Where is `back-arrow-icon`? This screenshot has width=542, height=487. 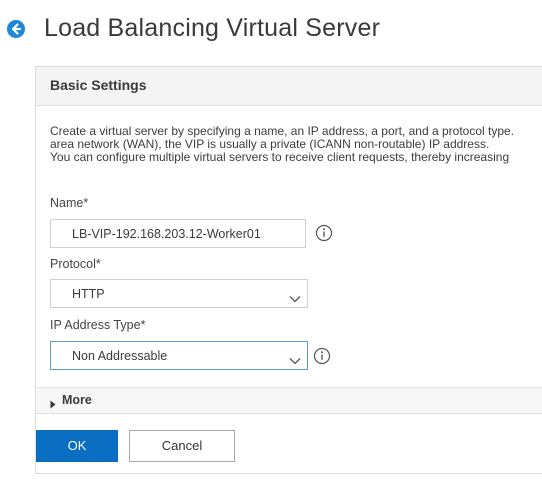 back-arrow-icon is located at coordinates (16, 29).